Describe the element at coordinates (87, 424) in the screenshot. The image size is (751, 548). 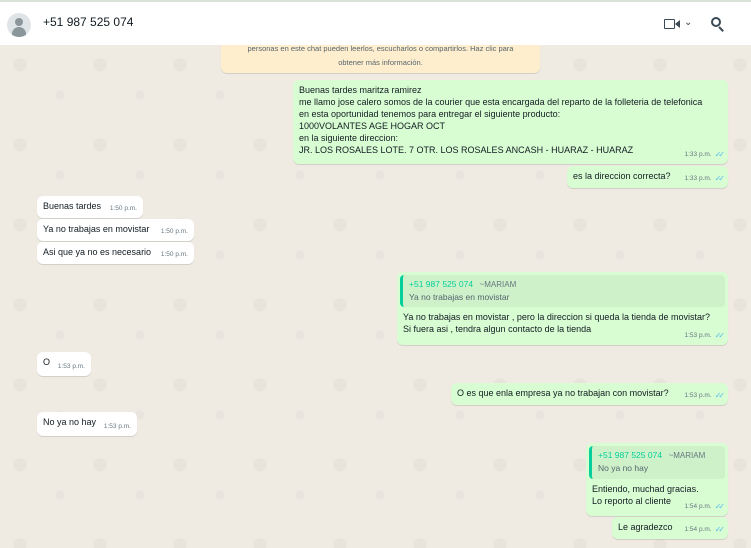
I see `message-incoming: No ya no hay 1:53 p.m.` at that location.